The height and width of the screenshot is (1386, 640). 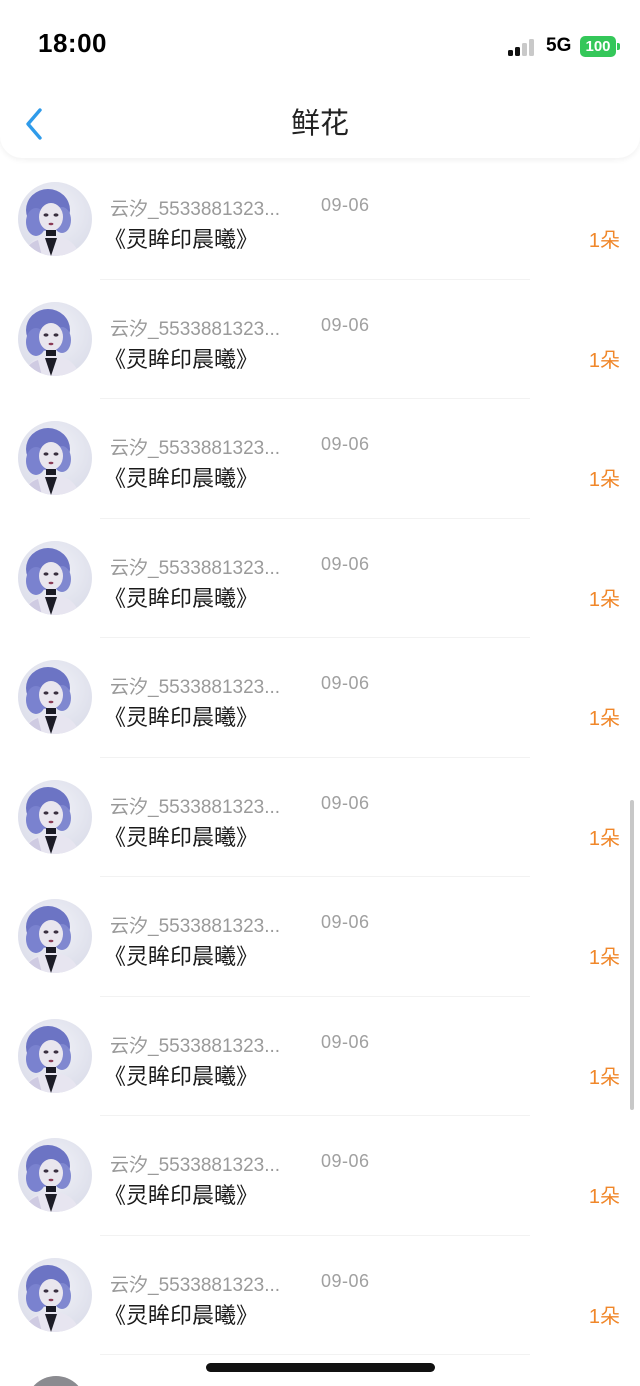 I want to click on scrollbar, so click(x=632, y=955).